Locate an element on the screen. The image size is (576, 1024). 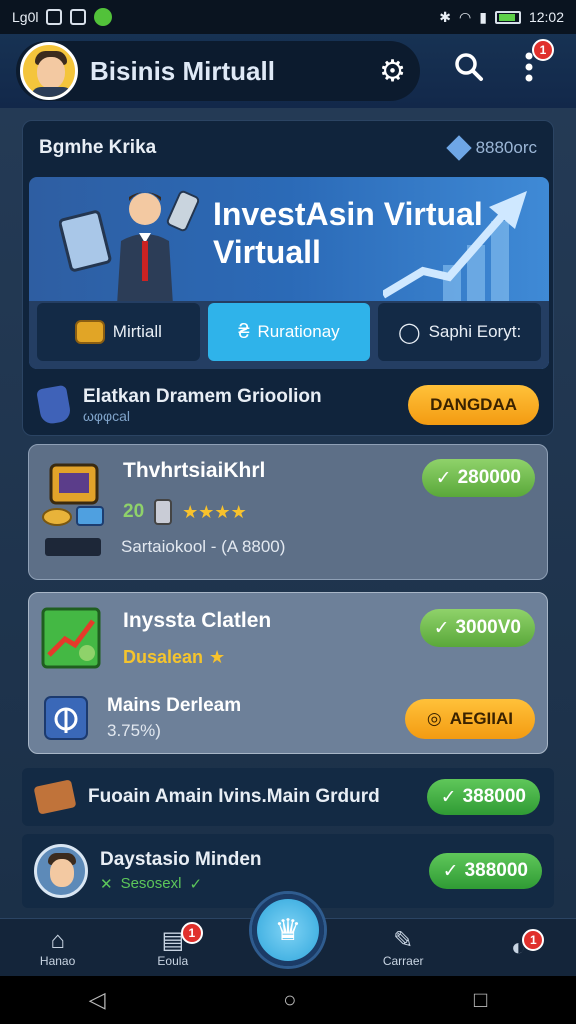
list-row: Fuoain Amain Ivins.Main Grdurd ✓ 388000 is located at coordinates (288, 797).